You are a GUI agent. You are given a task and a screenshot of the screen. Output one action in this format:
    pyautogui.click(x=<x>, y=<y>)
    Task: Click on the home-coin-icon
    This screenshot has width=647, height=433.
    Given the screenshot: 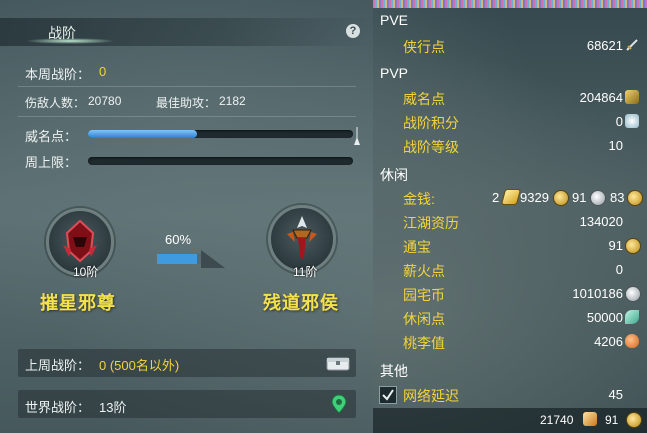 What is the action you would take?
    pyautogui.click(x=633, y=294)
    